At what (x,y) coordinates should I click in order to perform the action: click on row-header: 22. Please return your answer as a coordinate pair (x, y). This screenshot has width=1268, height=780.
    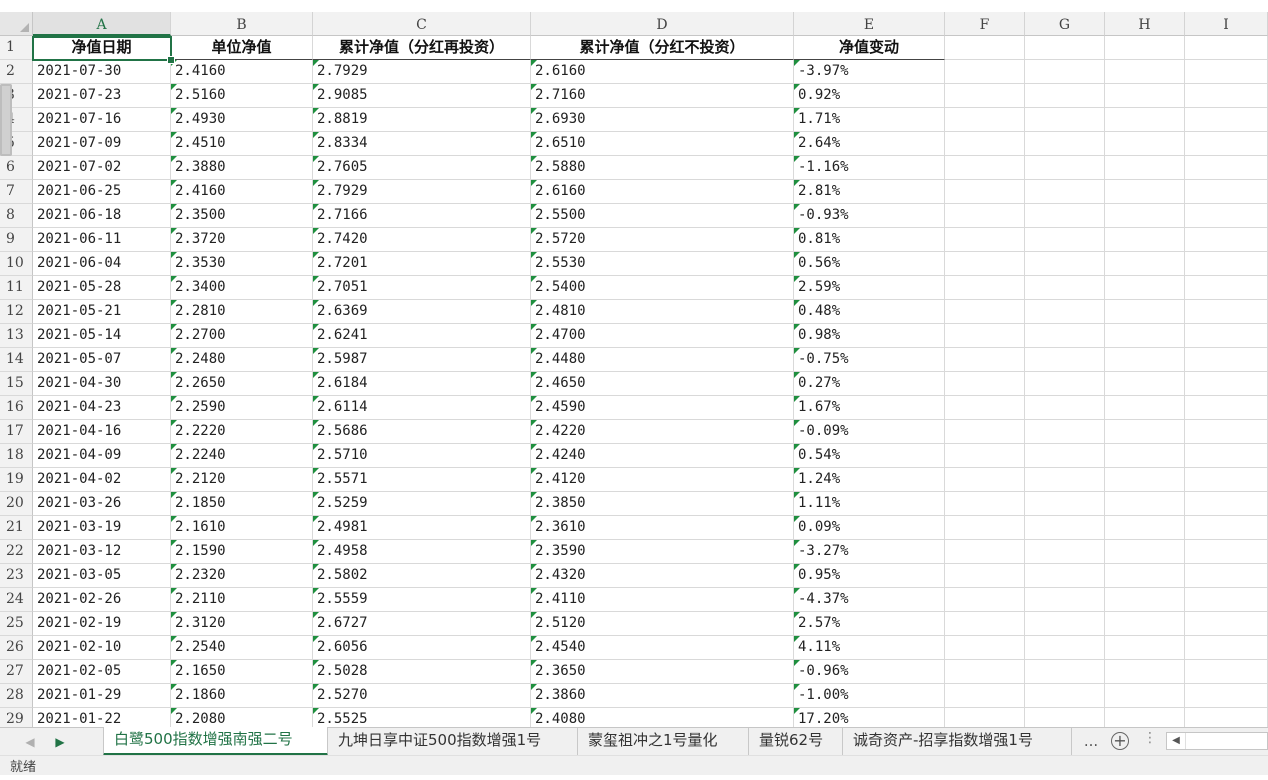
    Looking at the image, I should click on (16, 552).